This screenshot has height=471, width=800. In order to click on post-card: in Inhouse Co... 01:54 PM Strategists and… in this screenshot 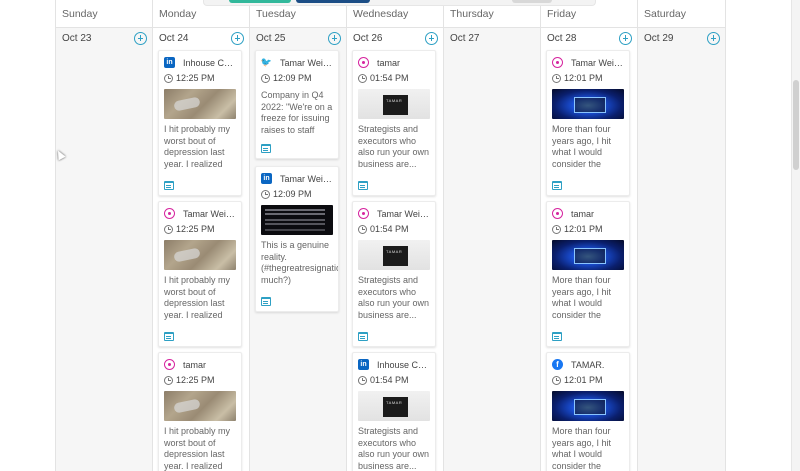, I will do `click(394, 411)`.